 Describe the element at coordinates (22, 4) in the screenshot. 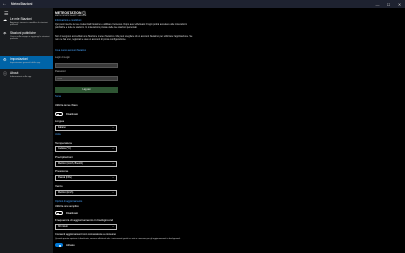

I see `window-title: MeteoStazioni` at that location.